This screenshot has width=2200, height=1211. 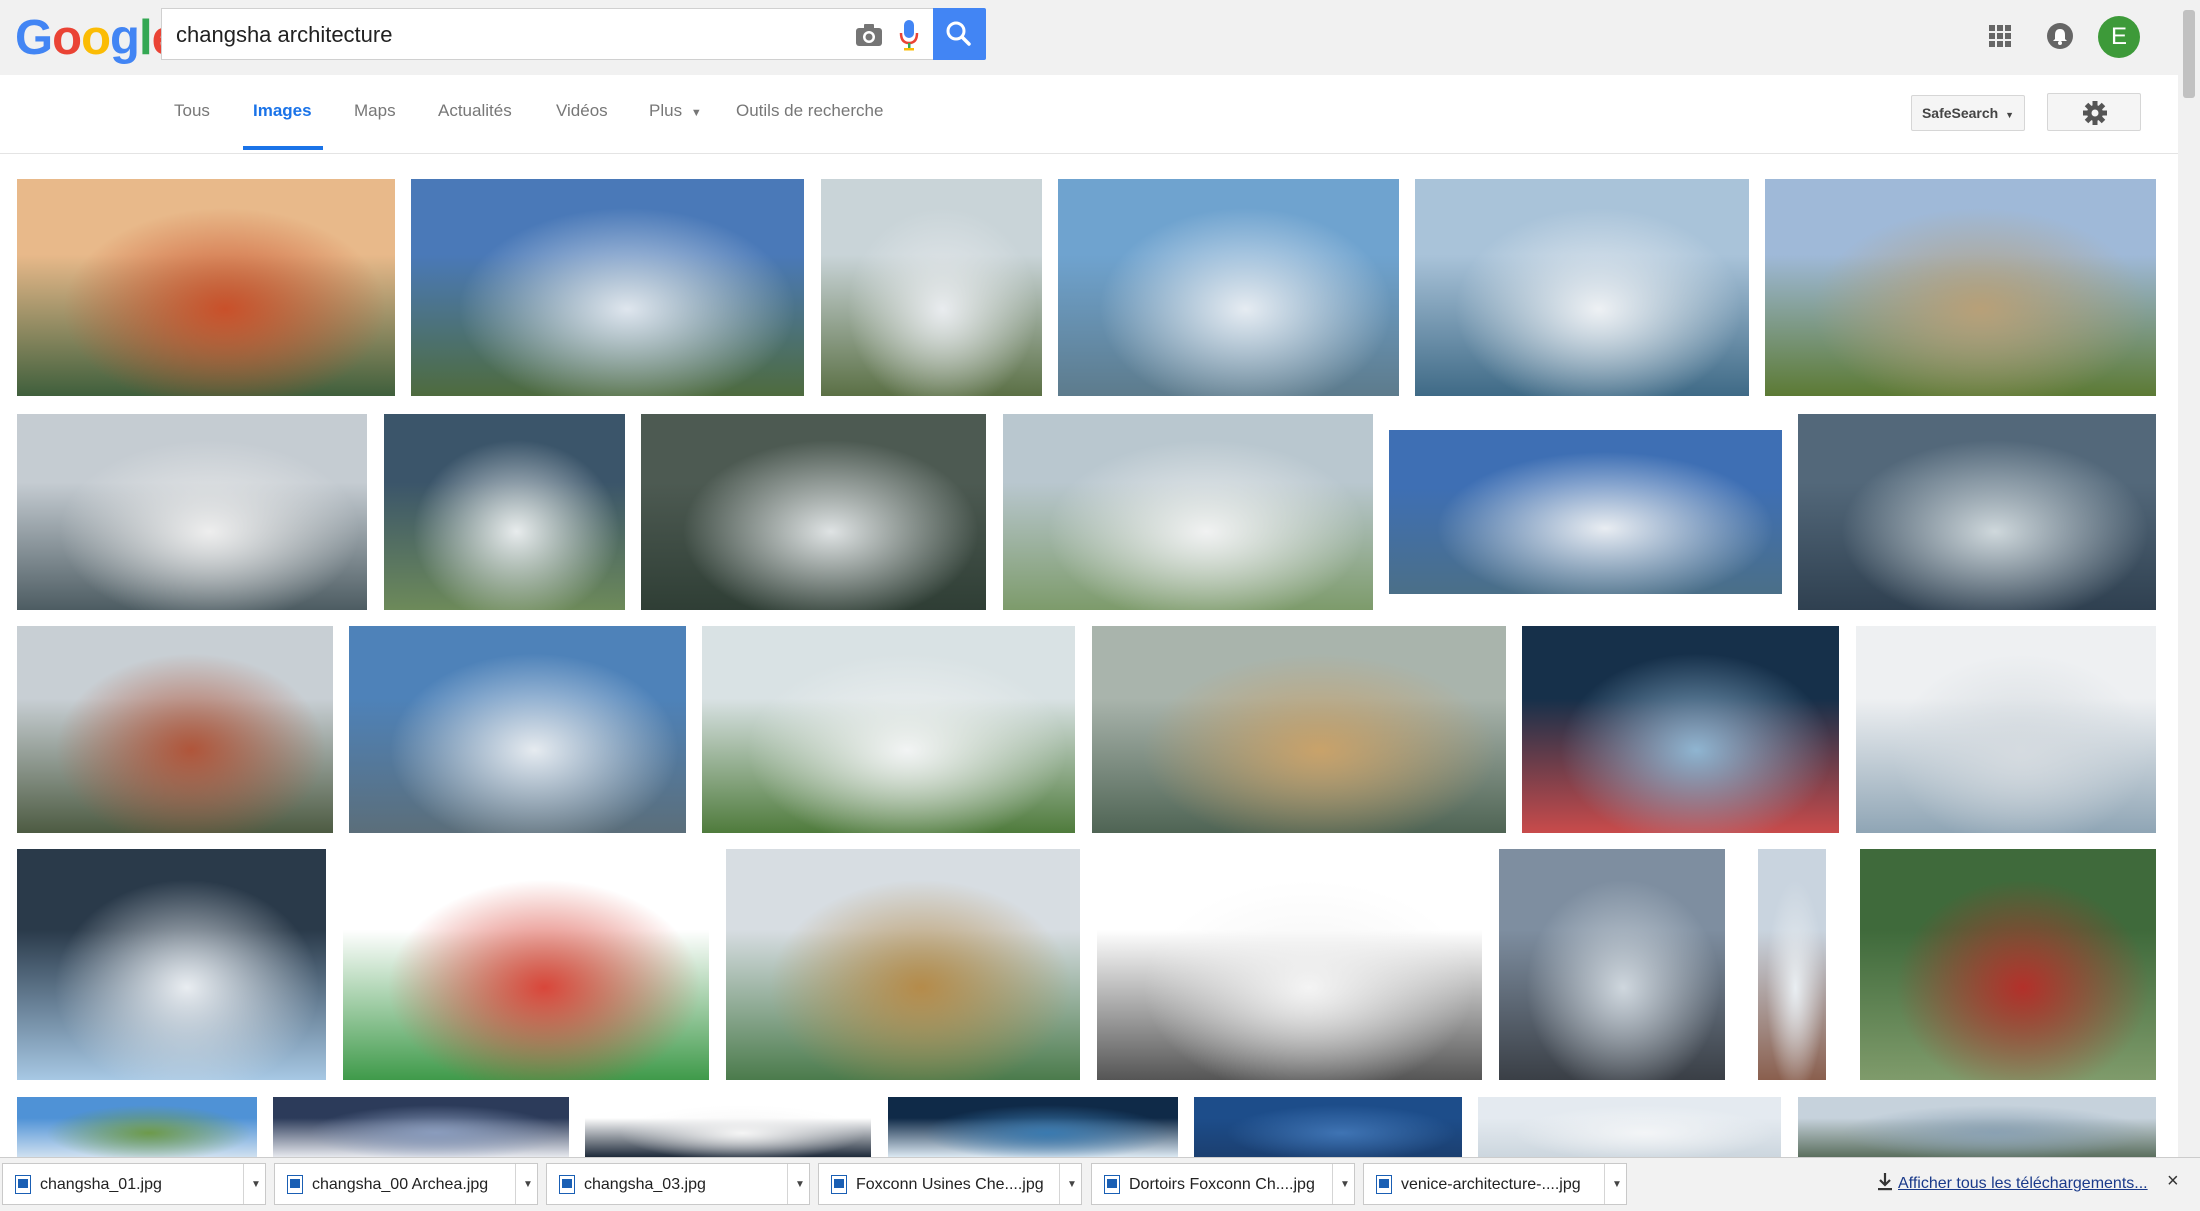 I want to click on download-item: venice-architecture-....jpg ▼, so click(x=1495, y=1184).